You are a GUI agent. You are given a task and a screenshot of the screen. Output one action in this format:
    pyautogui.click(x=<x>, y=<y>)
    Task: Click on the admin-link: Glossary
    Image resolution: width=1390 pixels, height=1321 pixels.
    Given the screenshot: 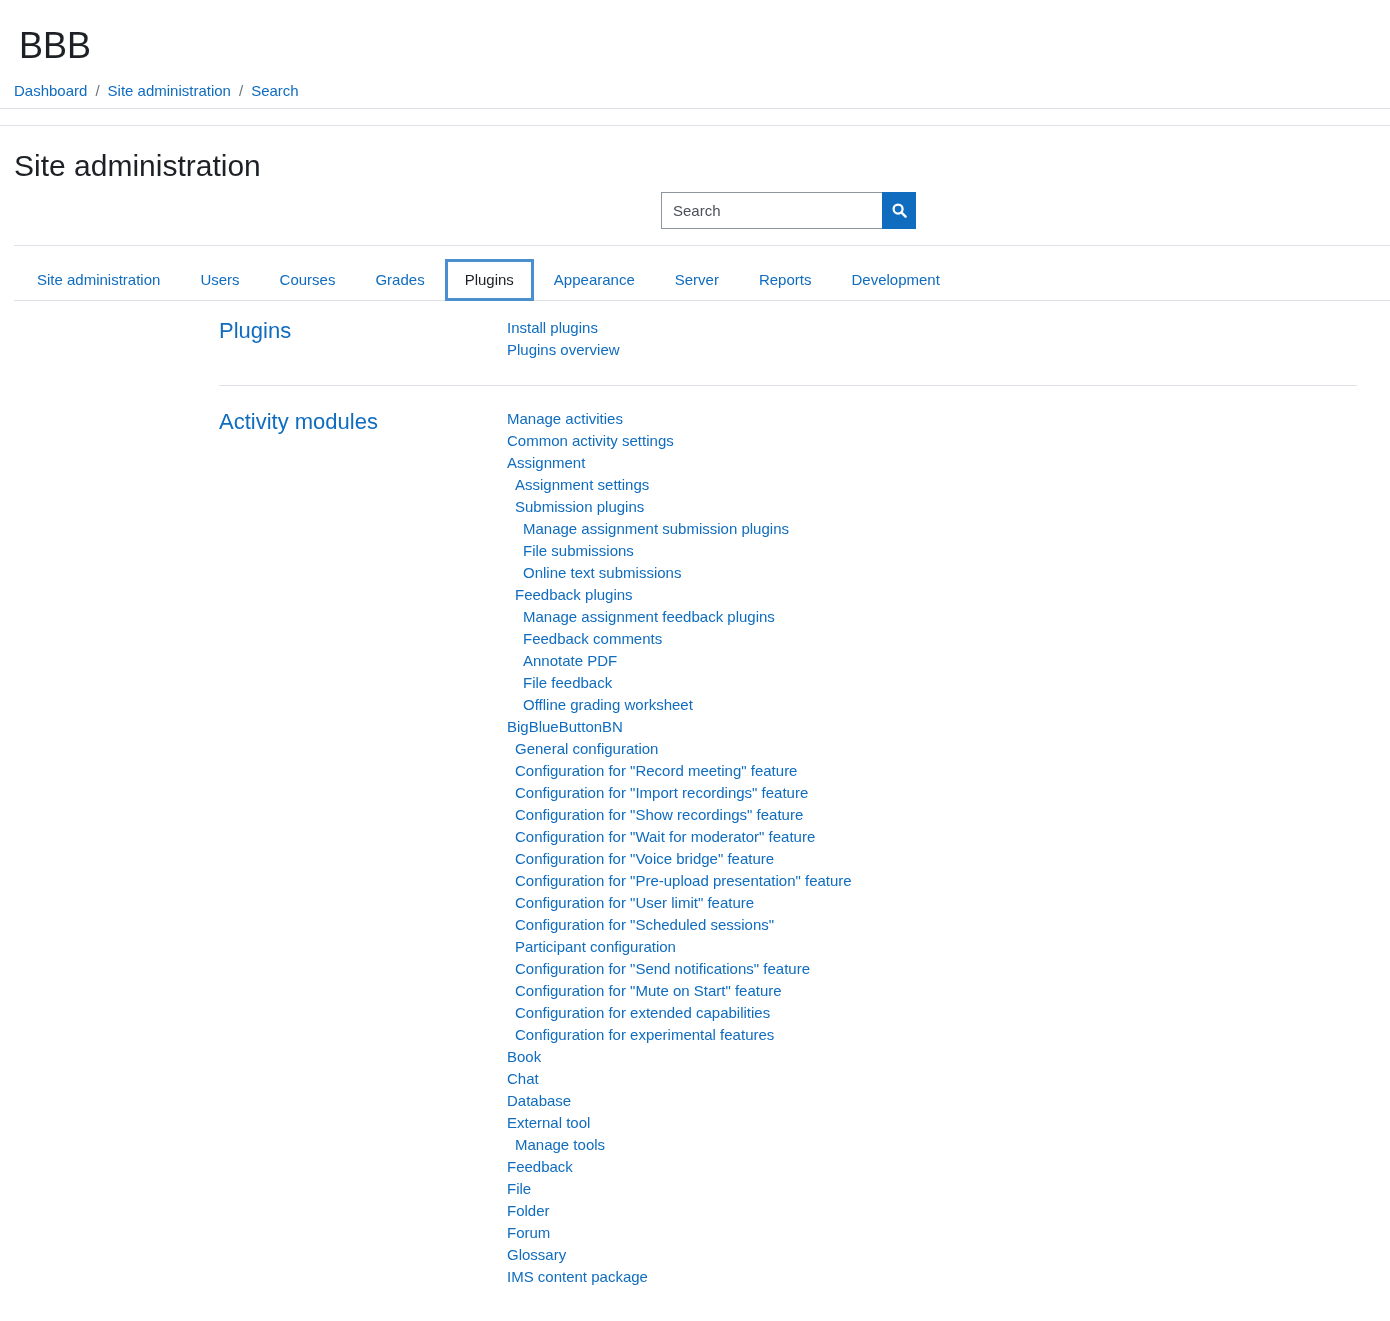 What is the action you would take?
    pyautogui.click(x=679, y=1255)
    